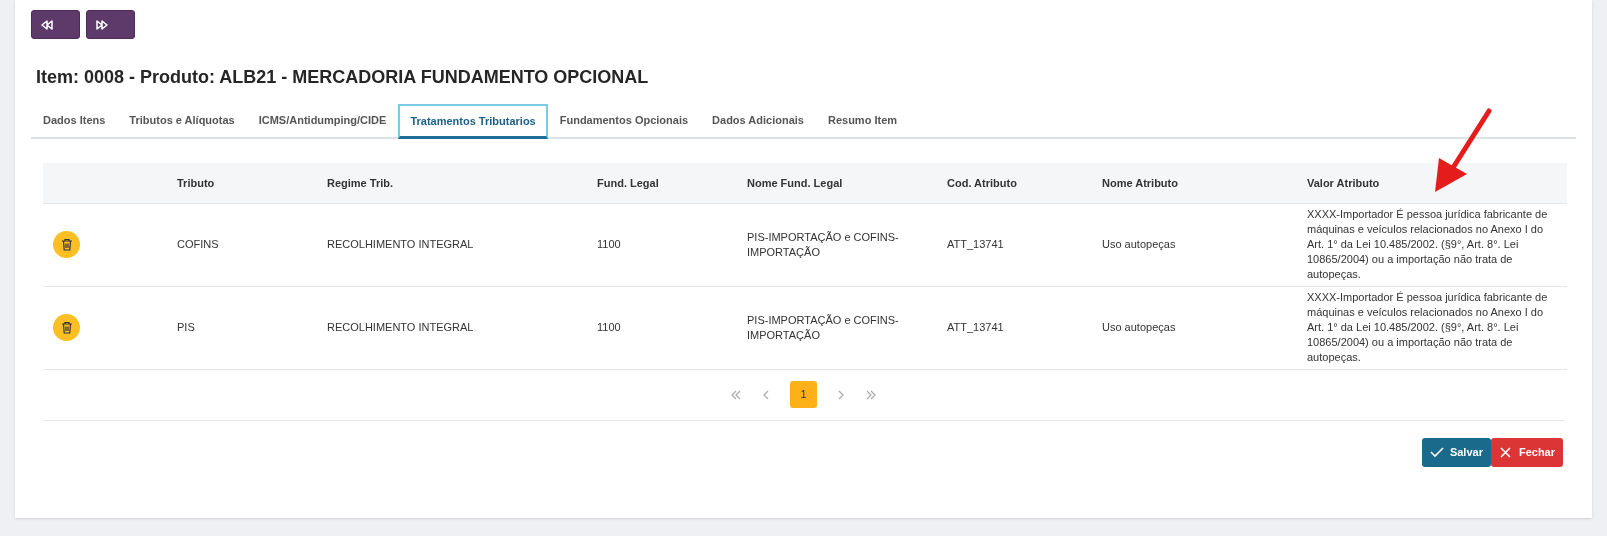 This screenshot has height=536, width=1607. I want to click on tab: Dados Adicionais, so click(758, 120).